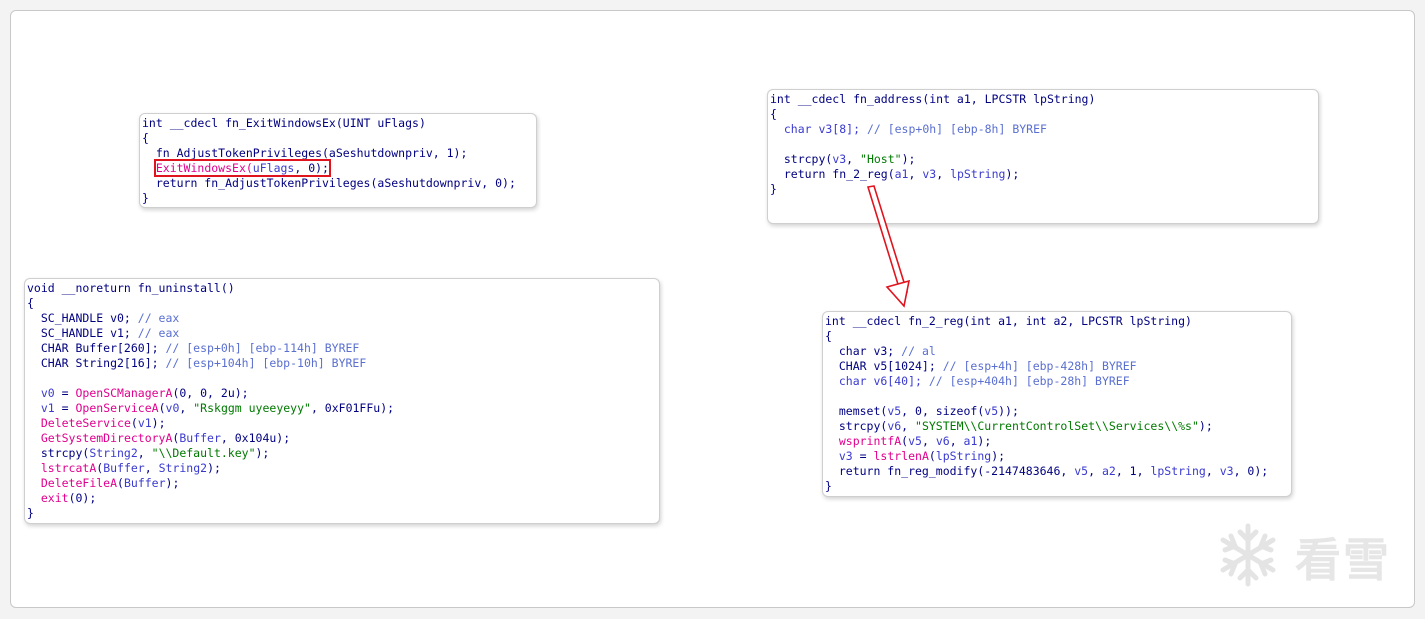 This screenshot has height=619, width=1425. What do you see at coordinates (898, 293) in the screenshot?
I see `call-arrow-head` at bounding box center [898, 293].